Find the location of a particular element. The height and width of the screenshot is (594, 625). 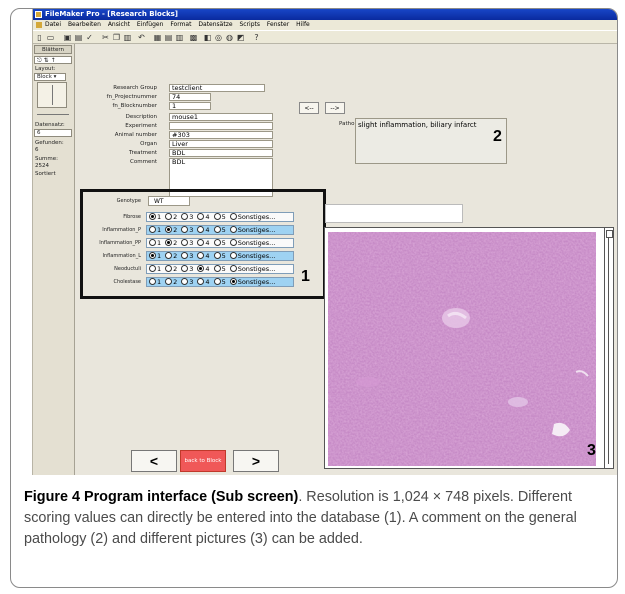

menu-fenster: Fenster is located at coordinates (278, 24).